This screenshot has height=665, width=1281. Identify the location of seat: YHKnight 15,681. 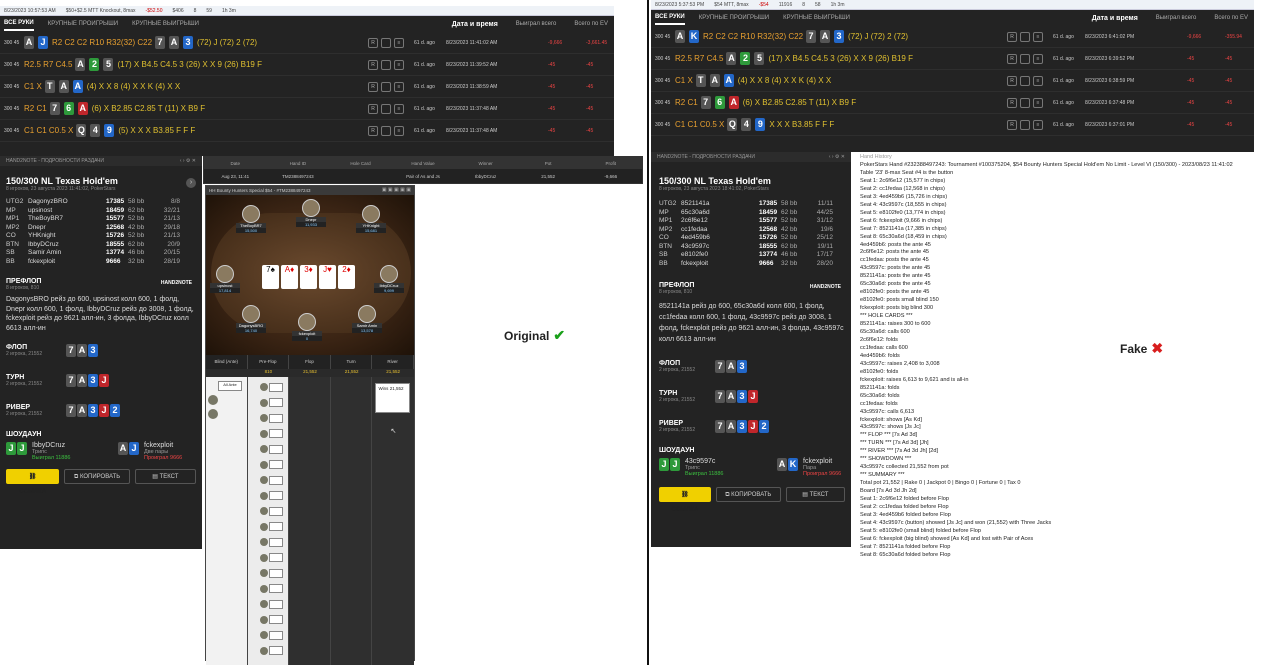
(371, 219).